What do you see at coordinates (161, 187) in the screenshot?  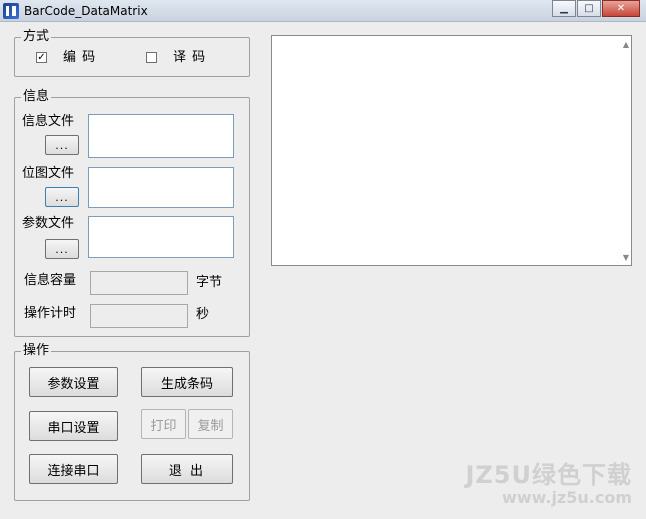 I see `bitmap-file-field` at bounding box center [161, 187].